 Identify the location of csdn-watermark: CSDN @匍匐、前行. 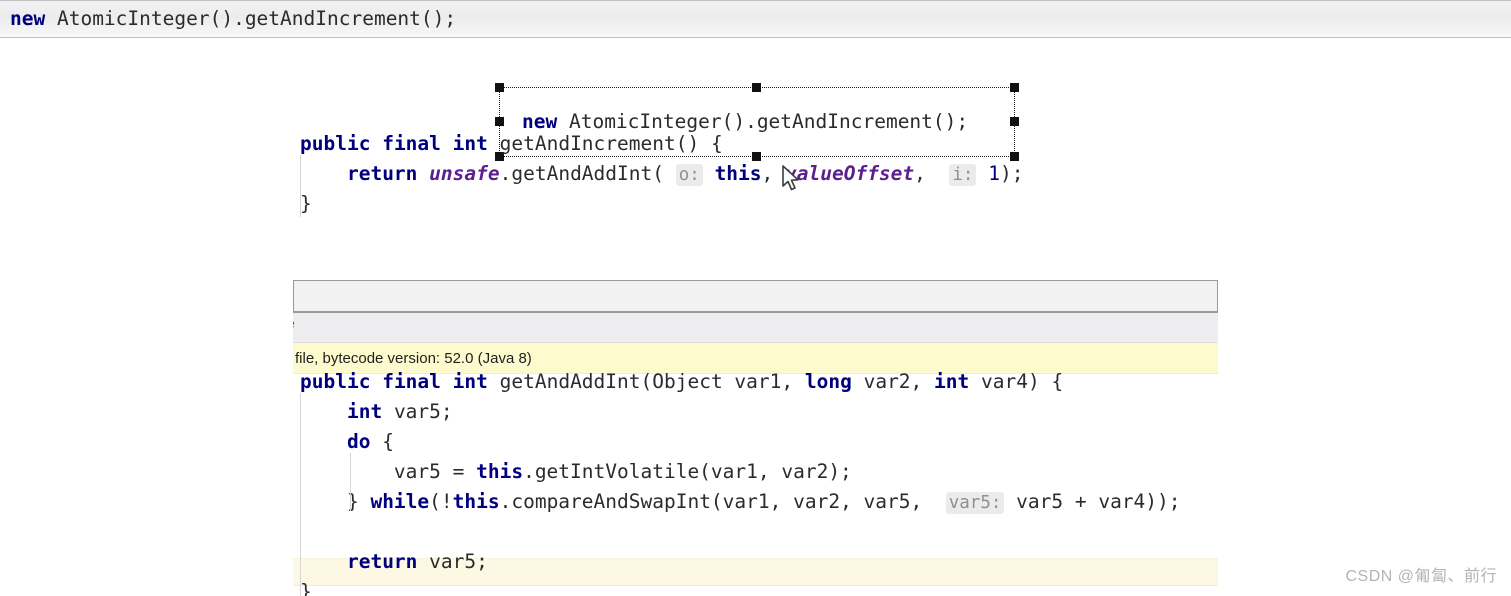
(1421, 576).